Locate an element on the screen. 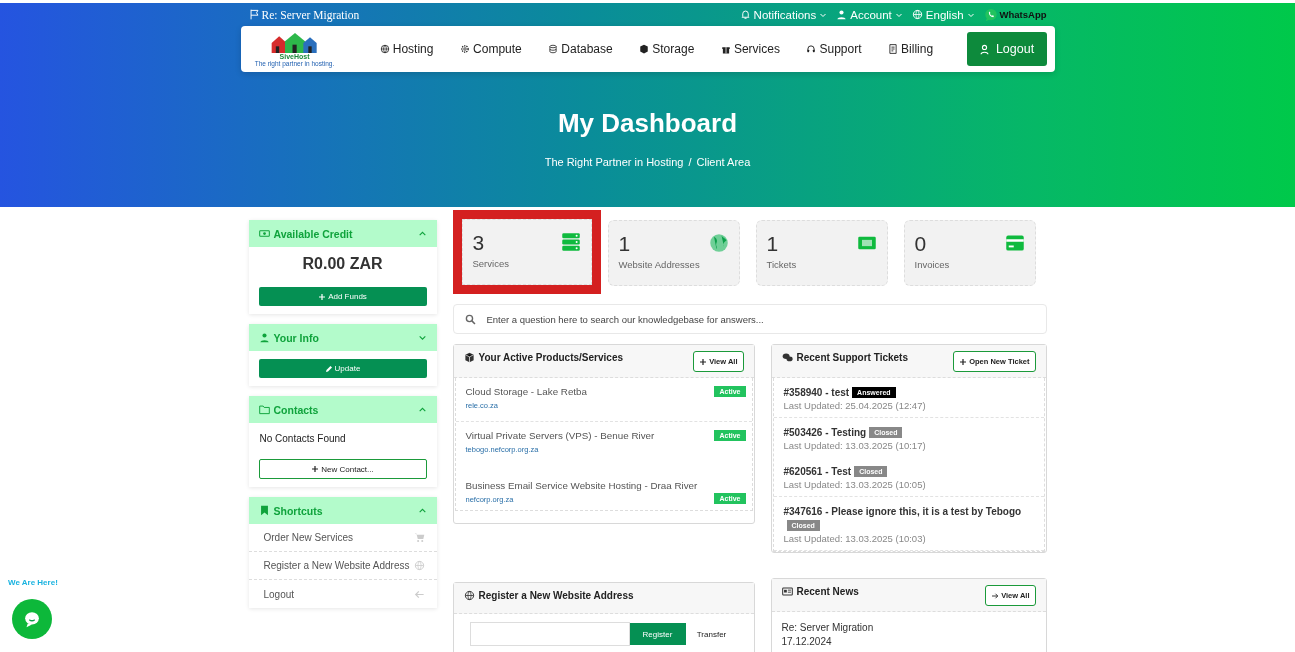  stat-card: 1 Website Addresses is located at coordinates (673, 253).